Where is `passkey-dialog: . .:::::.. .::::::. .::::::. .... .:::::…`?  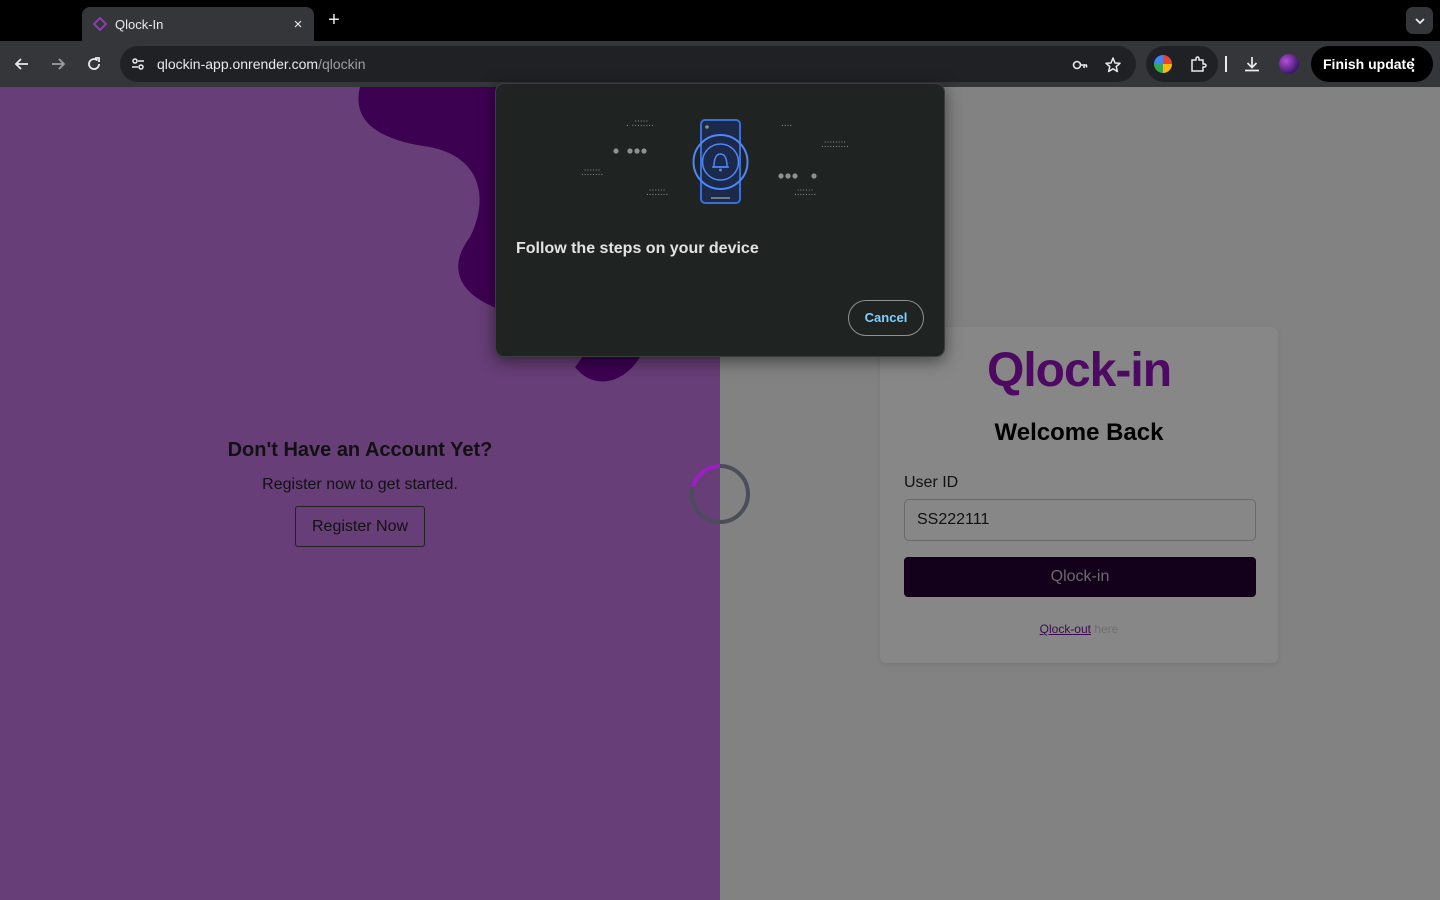 passkey-dialog: . .:::::.. .::::::. .::::::. .... .:::::… is located at coordinates (720, 220).